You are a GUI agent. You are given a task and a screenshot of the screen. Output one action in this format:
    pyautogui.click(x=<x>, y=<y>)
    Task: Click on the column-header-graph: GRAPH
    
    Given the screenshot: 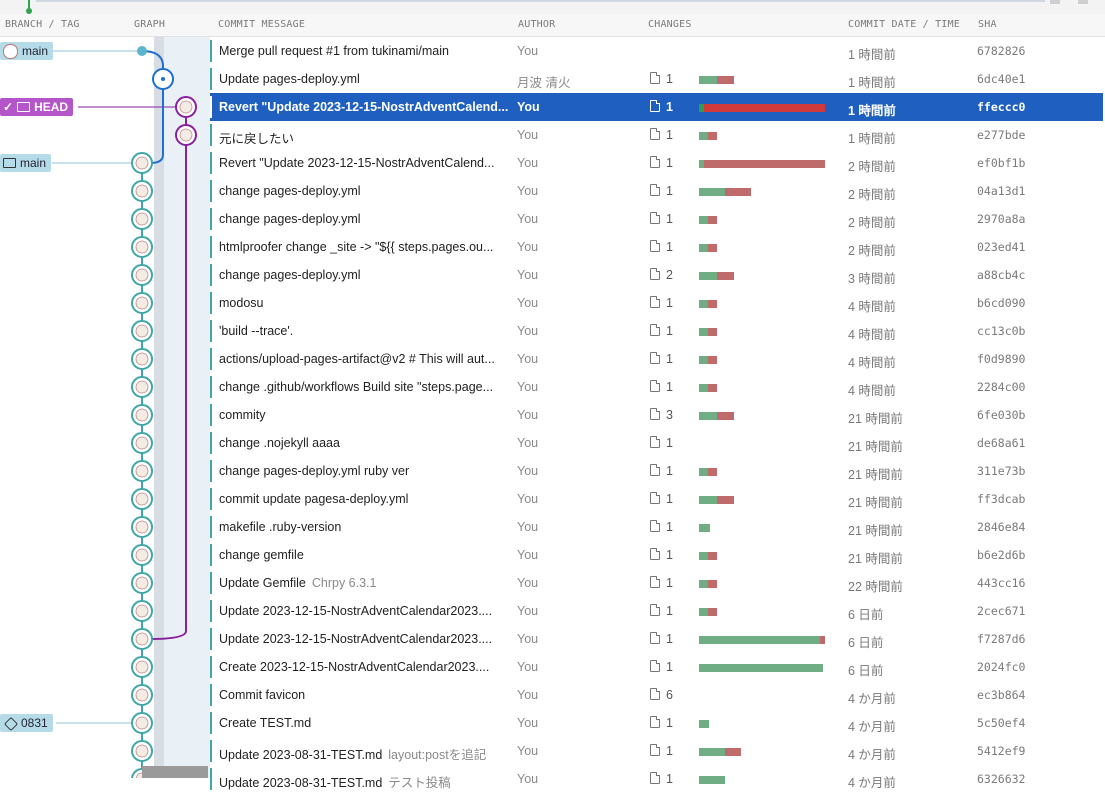 What is the action you would take?
    pyautogui.click(x=149, y=24)
    